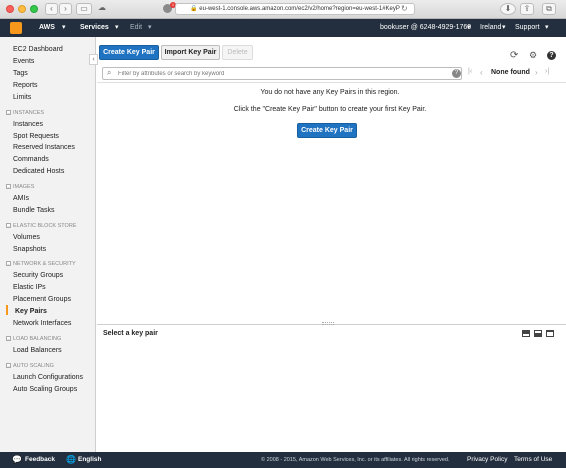  Describe the element at coordinates (16, 28) in the screenshot. I see `aws-cube-icon` at that location.